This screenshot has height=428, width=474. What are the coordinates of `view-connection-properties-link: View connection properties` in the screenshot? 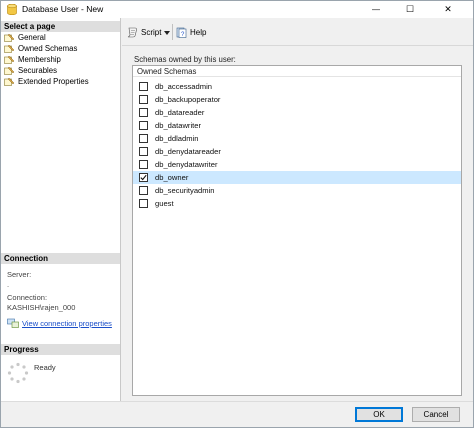 It's located at (59, 323).